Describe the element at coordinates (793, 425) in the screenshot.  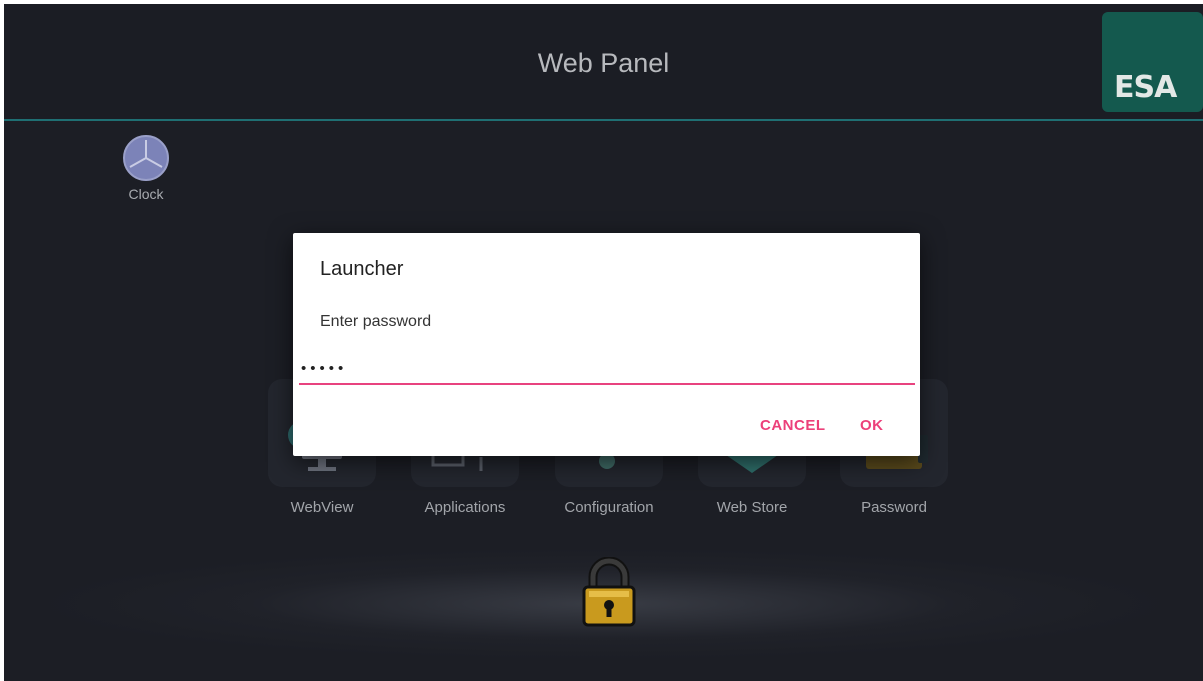
I see `cancel-button: CANCEL` at that location.